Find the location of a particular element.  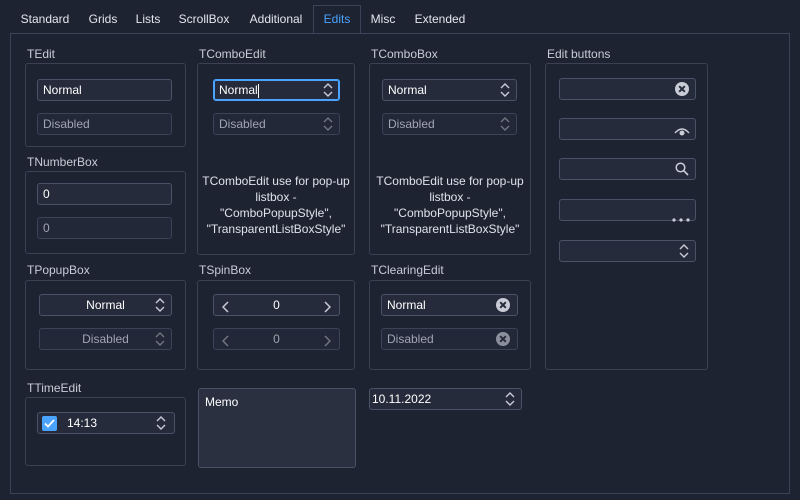

tab-standard: Standard is located at coordinates (45, 19).